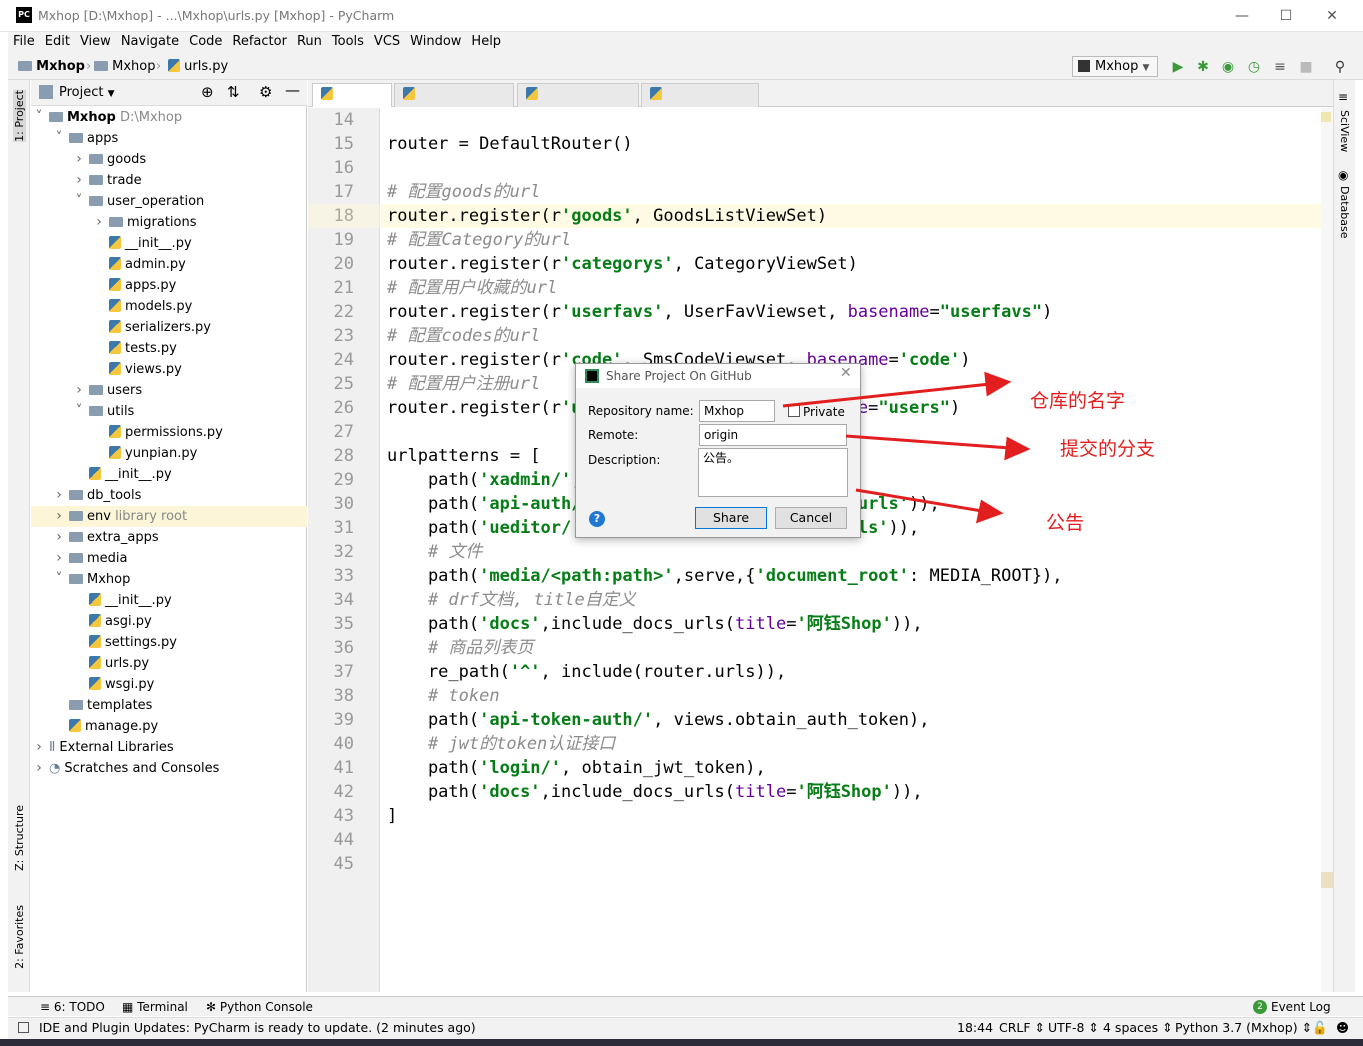 The width and height of the screenshot is (1363, 1046). I want to click on encoding-select: UTF-8 ⇕, so click(1073, 1028).